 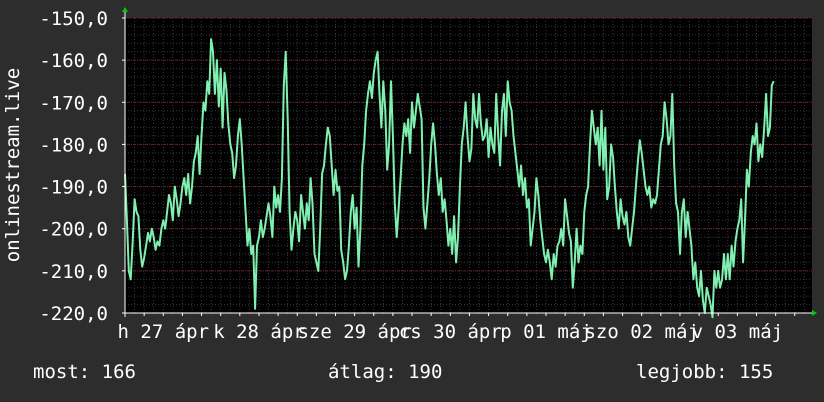 What do you see at coordinates (13, 165) in the screenshot?
I see `y-axis-label: onlinestream.live` at bounding box center [13, 165].